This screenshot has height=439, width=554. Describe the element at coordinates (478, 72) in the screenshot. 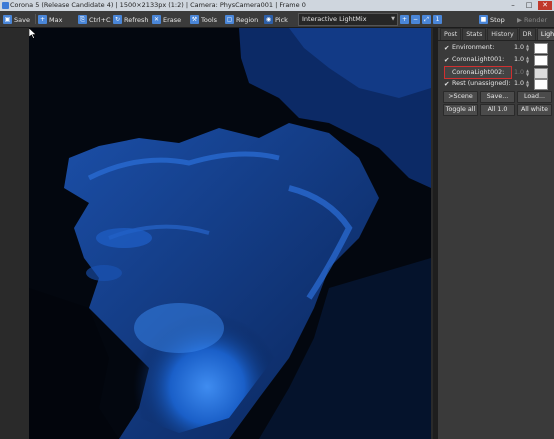

I see `coronalight002-label: CoronaLight002:` at that location.